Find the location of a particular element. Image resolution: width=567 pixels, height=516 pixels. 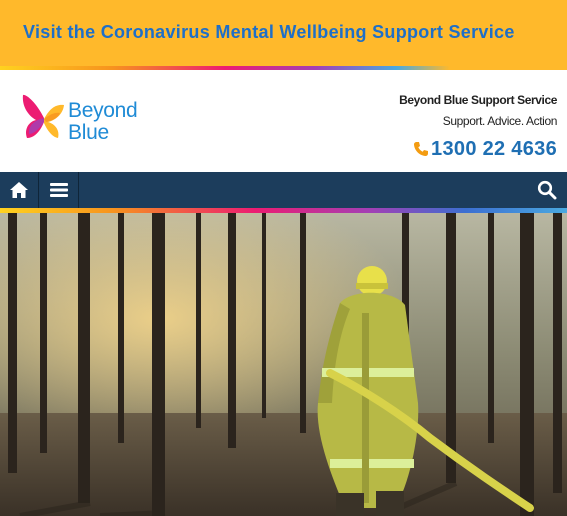

search-button is located at coordinates (547, 190).